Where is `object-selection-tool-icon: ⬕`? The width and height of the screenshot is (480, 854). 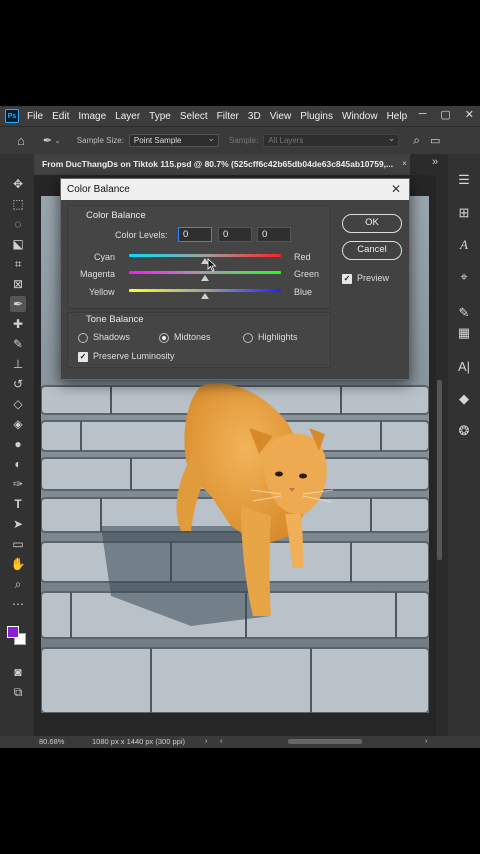 object-selection-tool-icon: ⬕ is located at coordinates (18, 244).